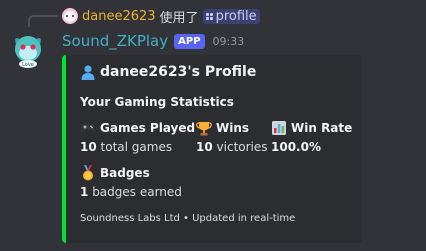 The image size is (426, 251). I want to click on game-controller-icon, so click(88, 128).